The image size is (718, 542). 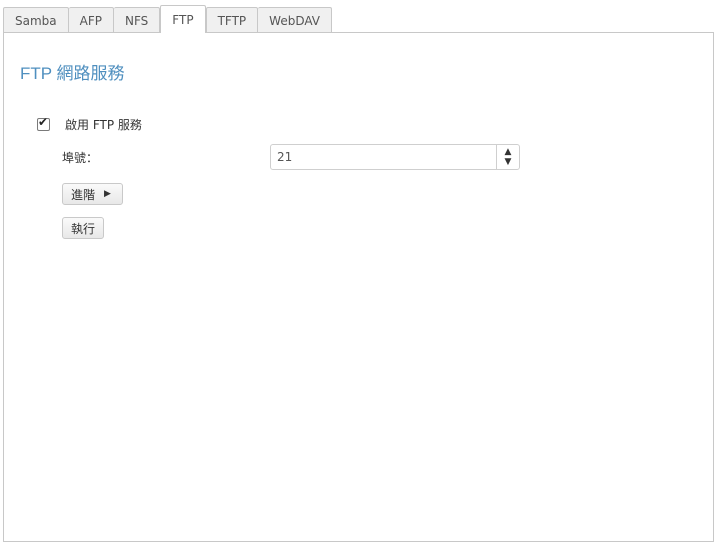 I want to click on page-title: FTP 網路服務, so click(x=72, y=73).